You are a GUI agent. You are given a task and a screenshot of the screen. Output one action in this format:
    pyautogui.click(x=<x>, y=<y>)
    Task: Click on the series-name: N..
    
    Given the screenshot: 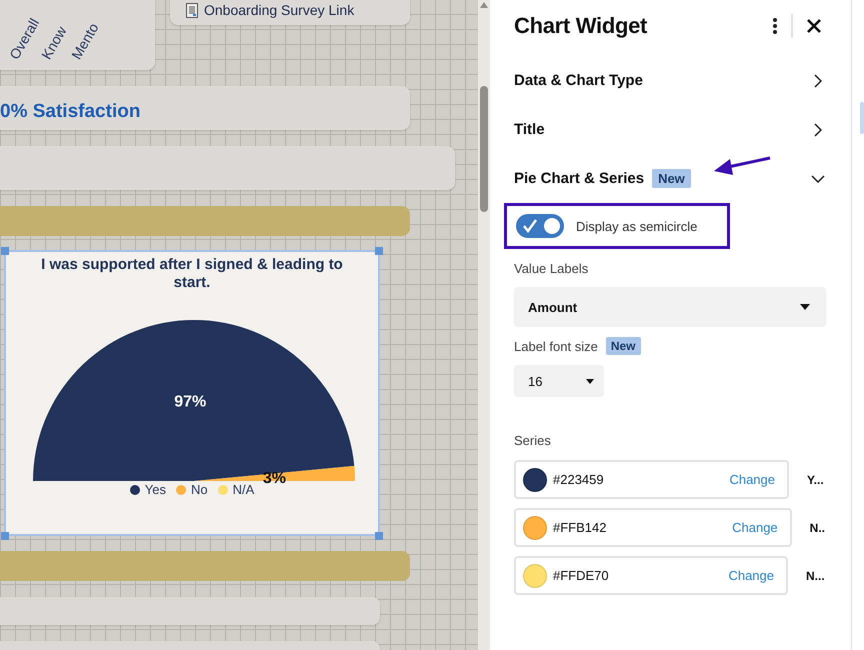 What is the action you would take?
    pyautogui.click(x=817, y=527)
    